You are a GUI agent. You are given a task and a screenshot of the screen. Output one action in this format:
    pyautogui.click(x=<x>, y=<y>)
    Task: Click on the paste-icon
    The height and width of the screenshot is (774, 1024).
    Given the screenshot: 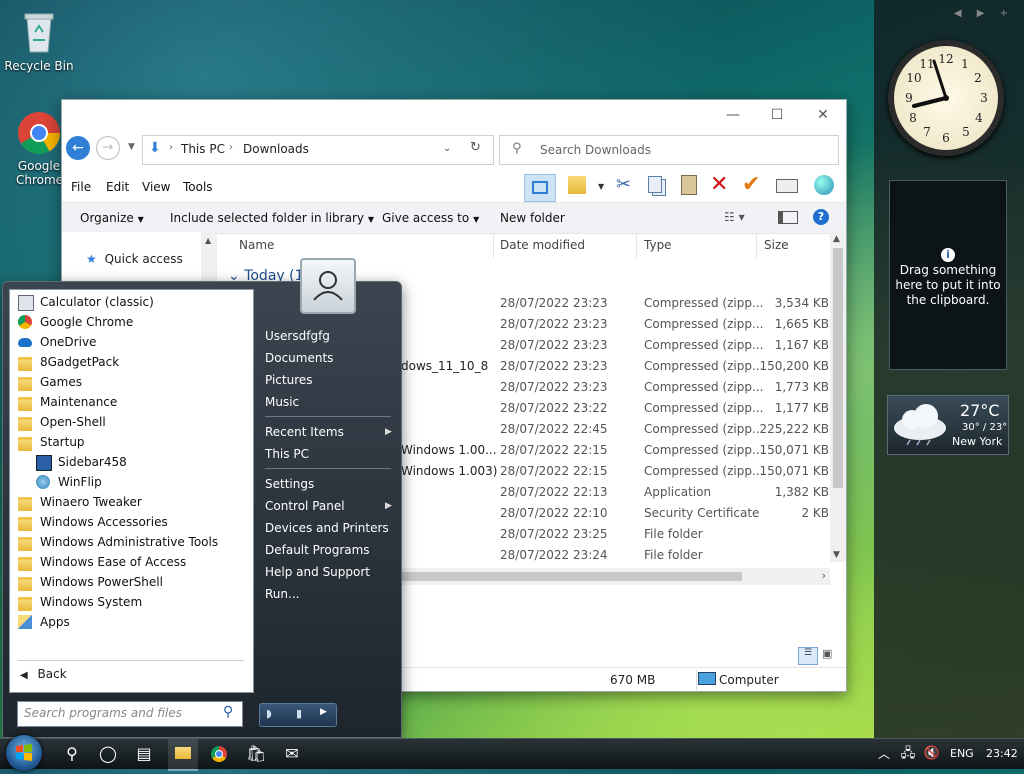 What is the action you would take?
    pyautogui.click(x=689, y=185)
    